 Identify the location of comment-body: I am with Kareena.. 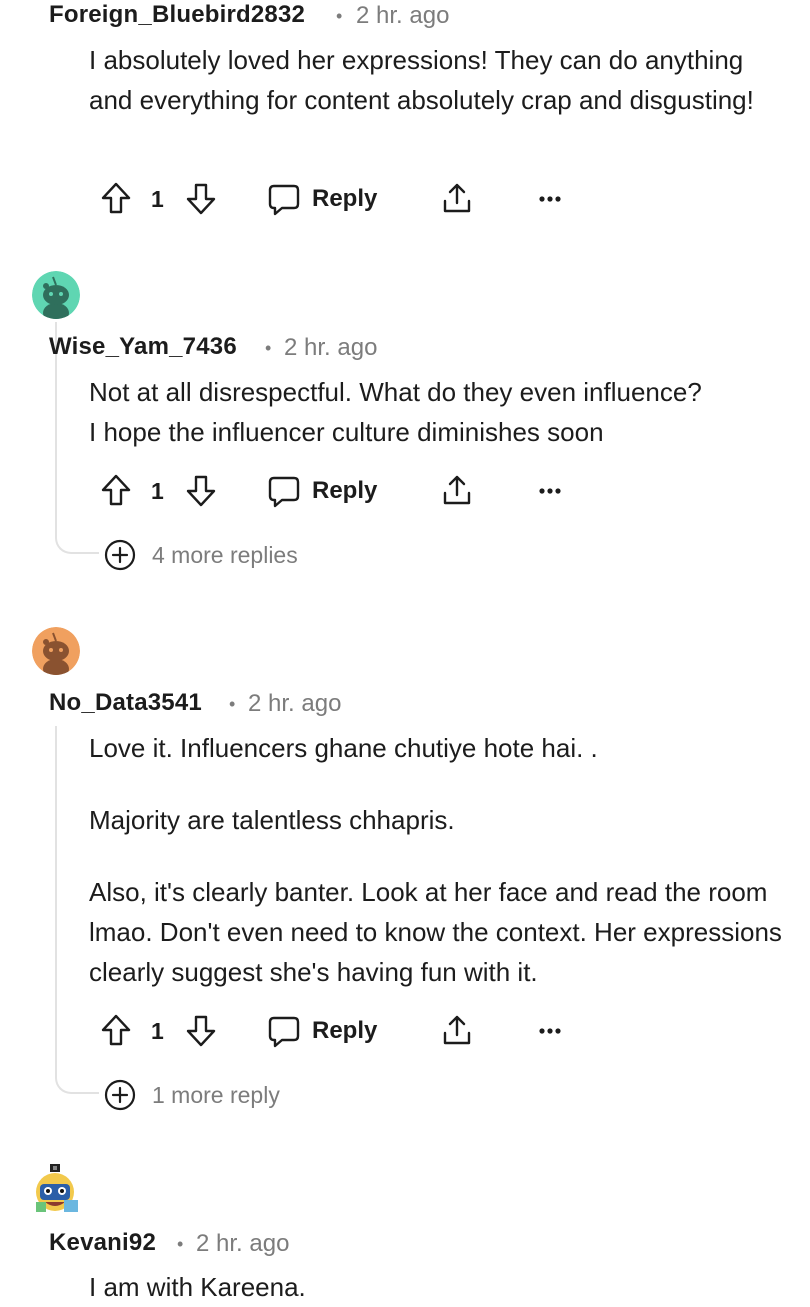
(197, 1287).